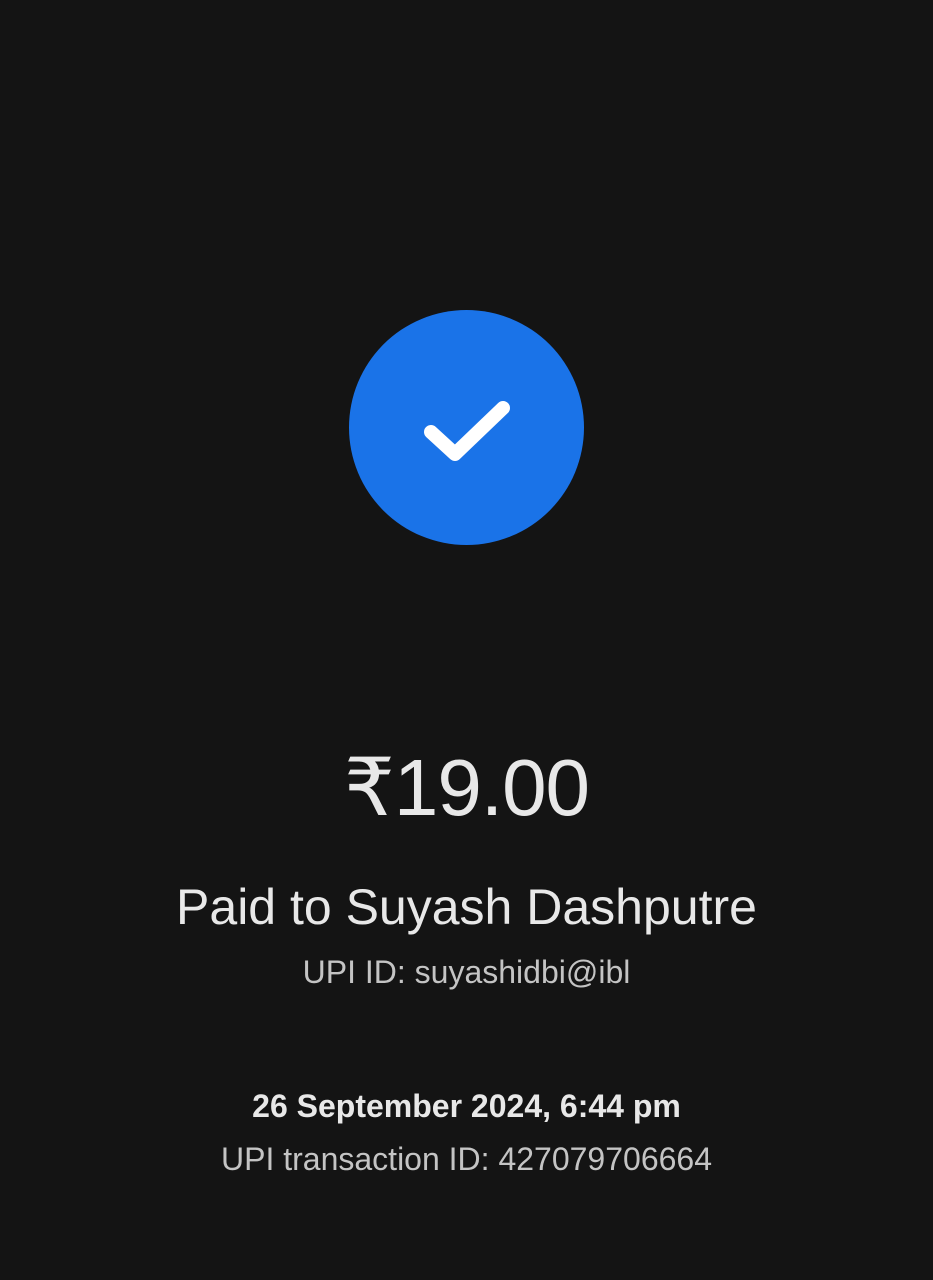 This screenshot has height=1280, width=933. What do you see at coordinates (466, 787) in the screenshot?
I see `payment-amount: ₹19.00` at bounding box center [466, 787].